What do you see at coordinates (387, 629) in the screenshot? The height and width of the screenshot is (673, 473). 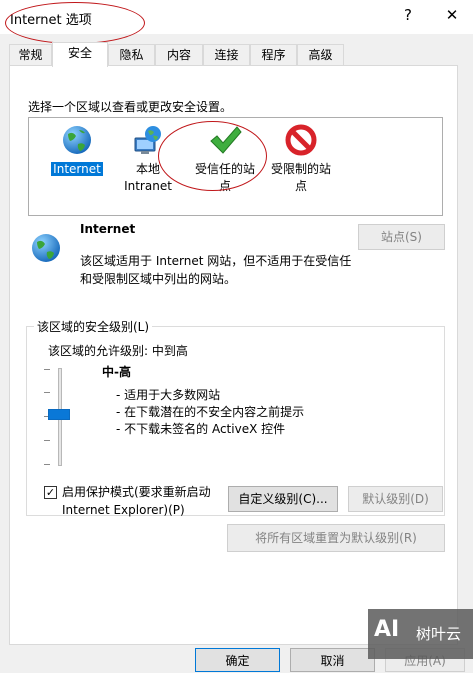 I see `watermark-logo: AI` at bounding box center [387, 629].